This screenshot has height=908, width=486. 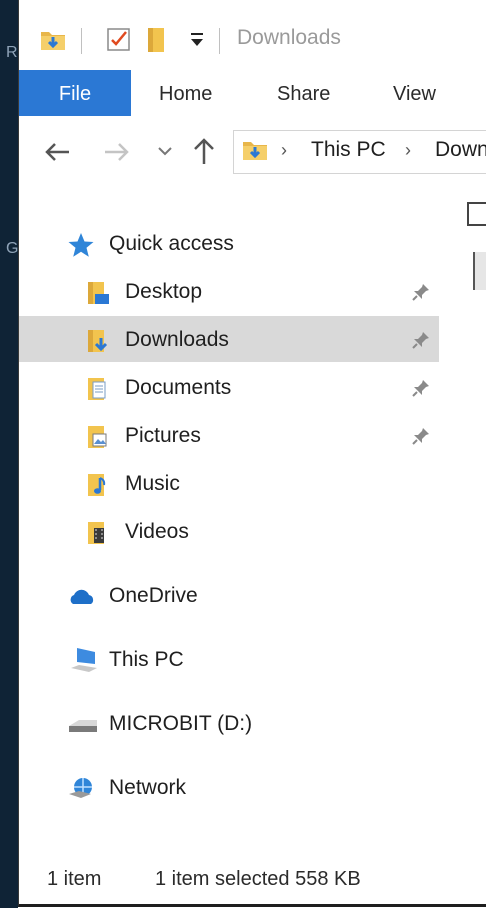 What do you see at coordinates (80, 788) in the screenshot?
I see `network-icon` at bounding box center [80, 788].